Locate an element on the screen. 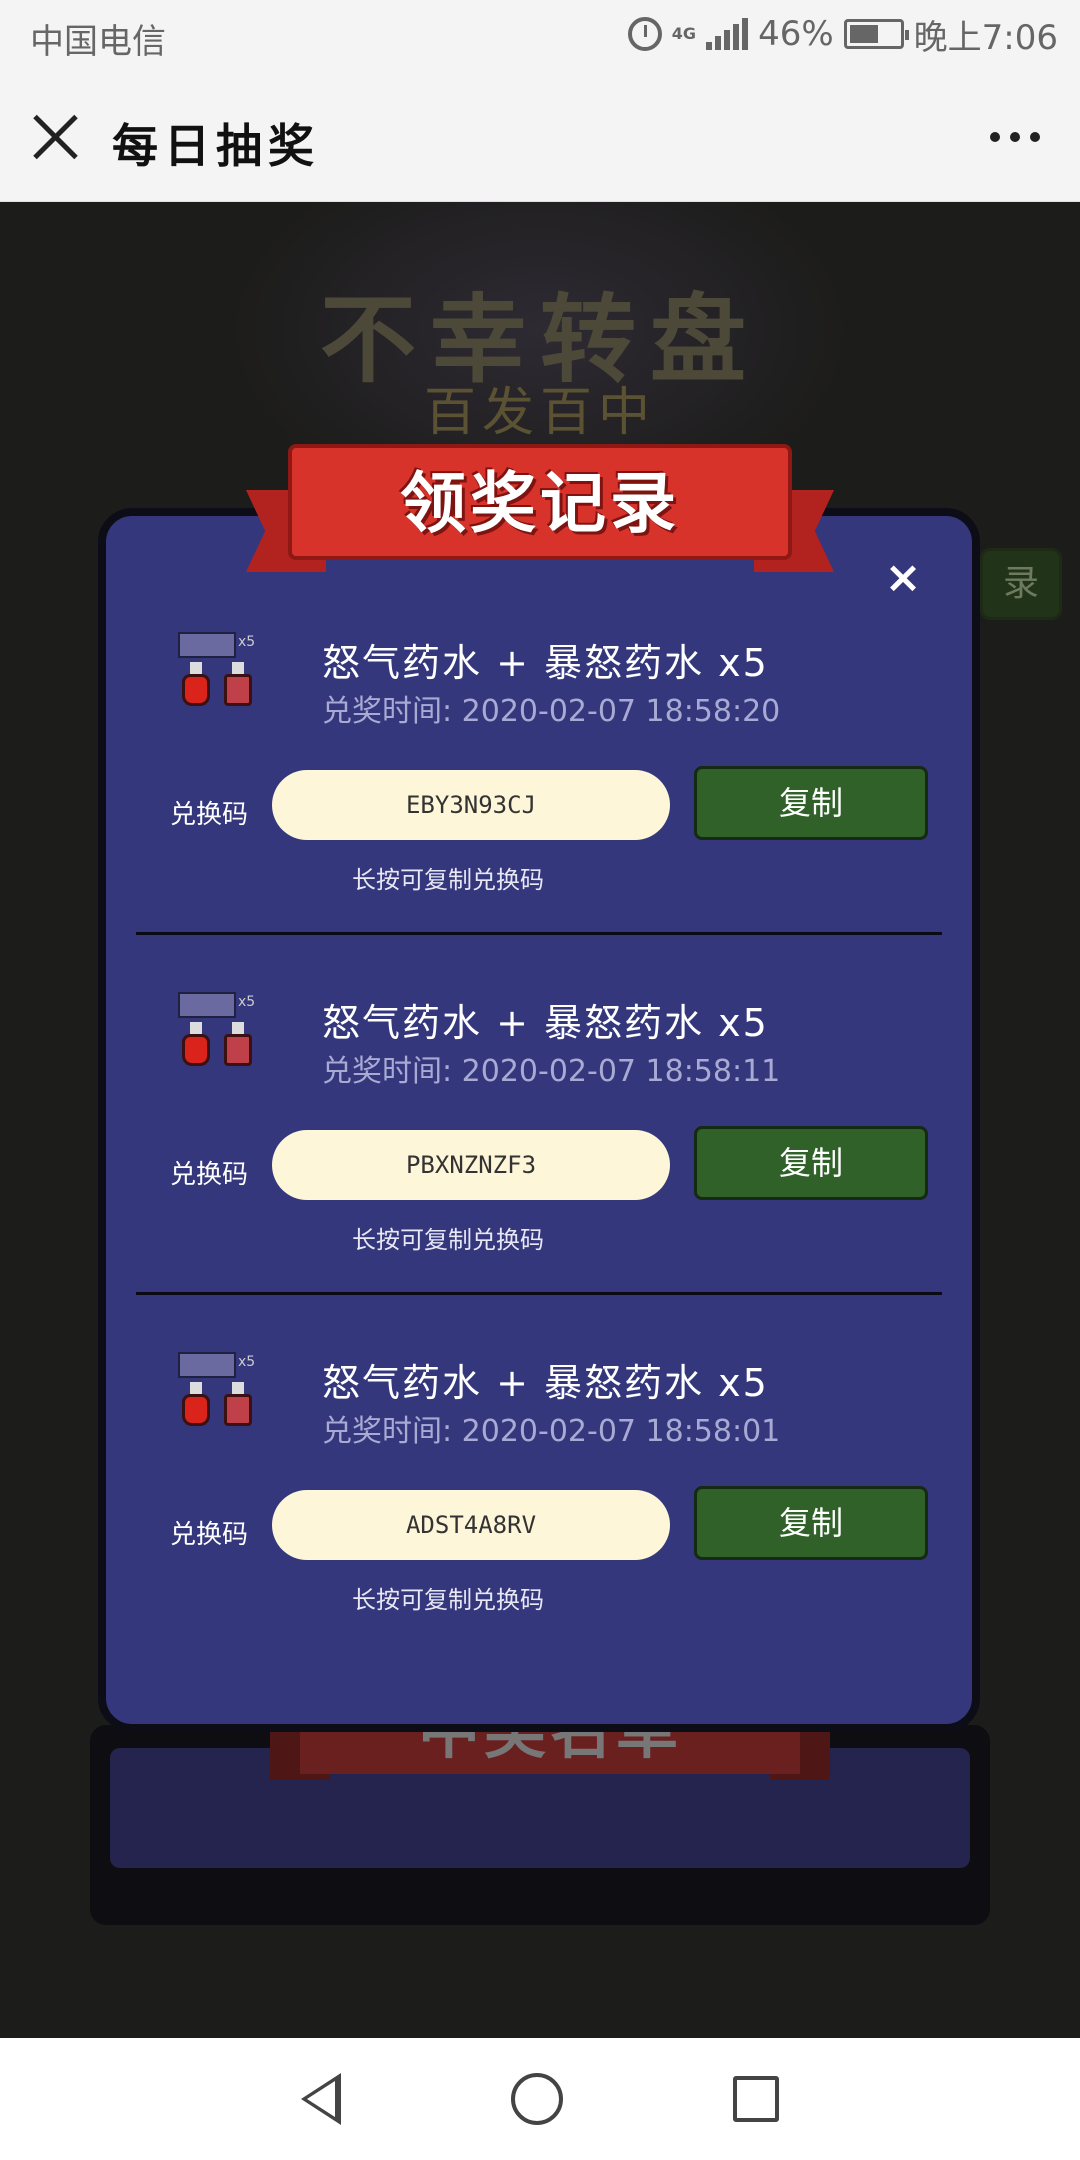 The width and height of the screenshot is (1080, 2160). record-side-button: 录 is located at coordinates (1021, 584).